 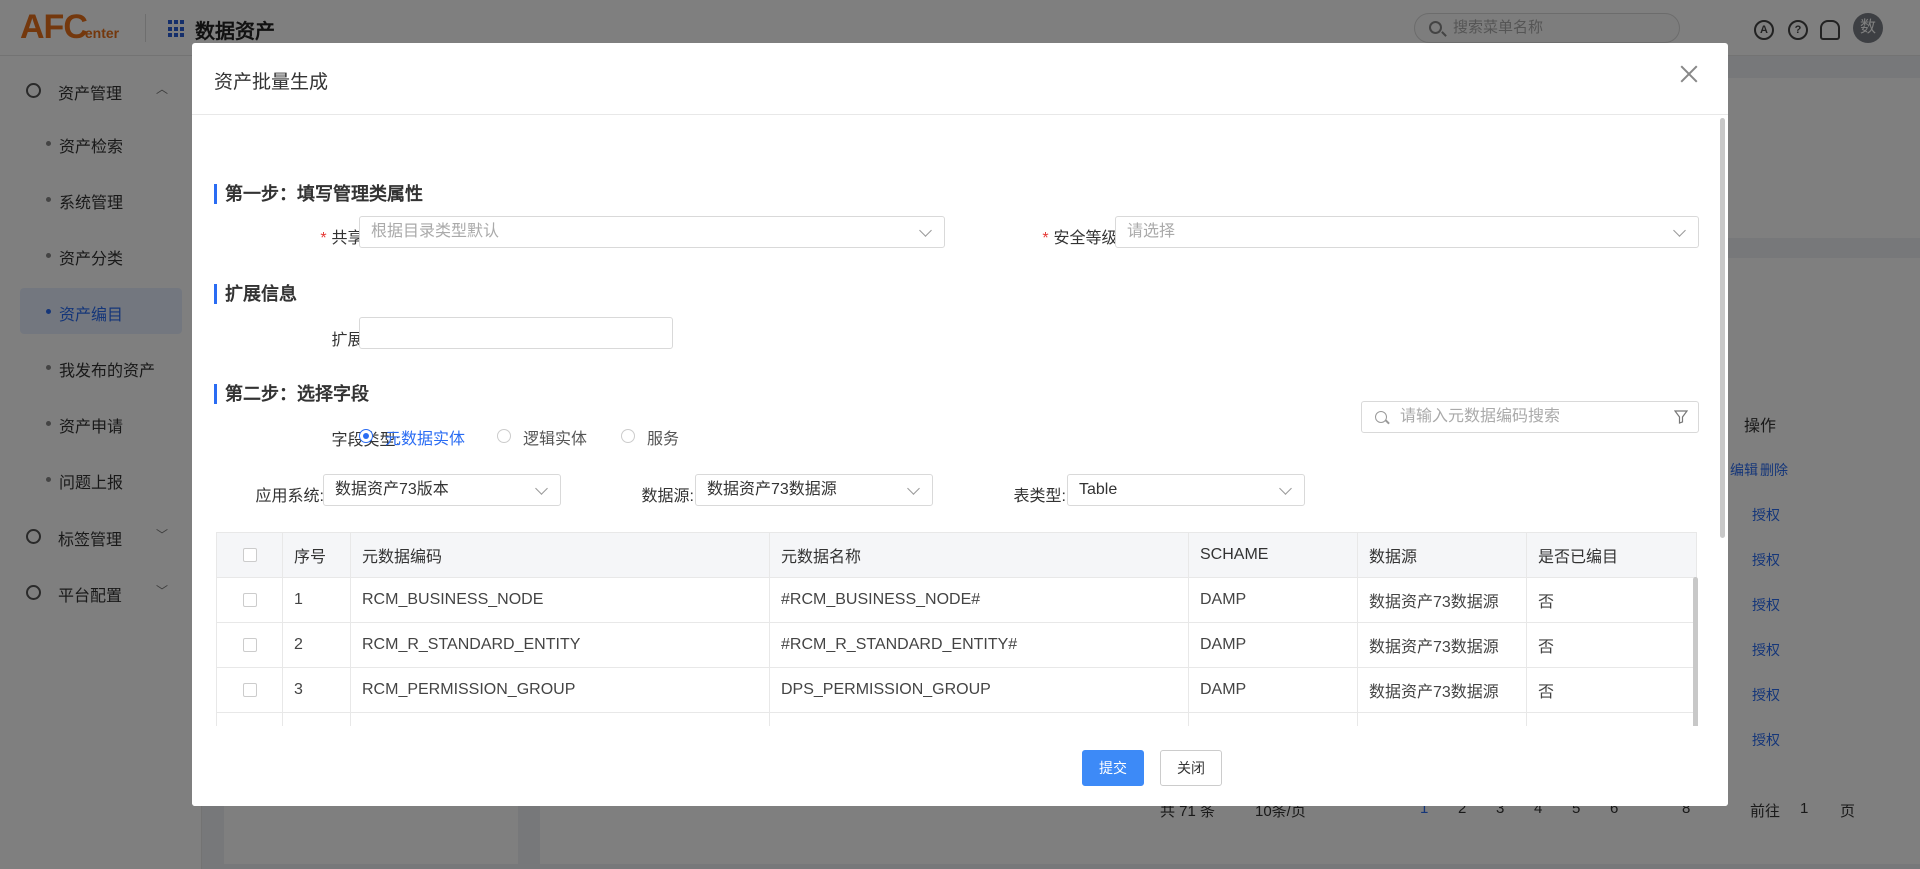 I want to click on app-system-label: 应用系统:, so click(x=289, y=496).